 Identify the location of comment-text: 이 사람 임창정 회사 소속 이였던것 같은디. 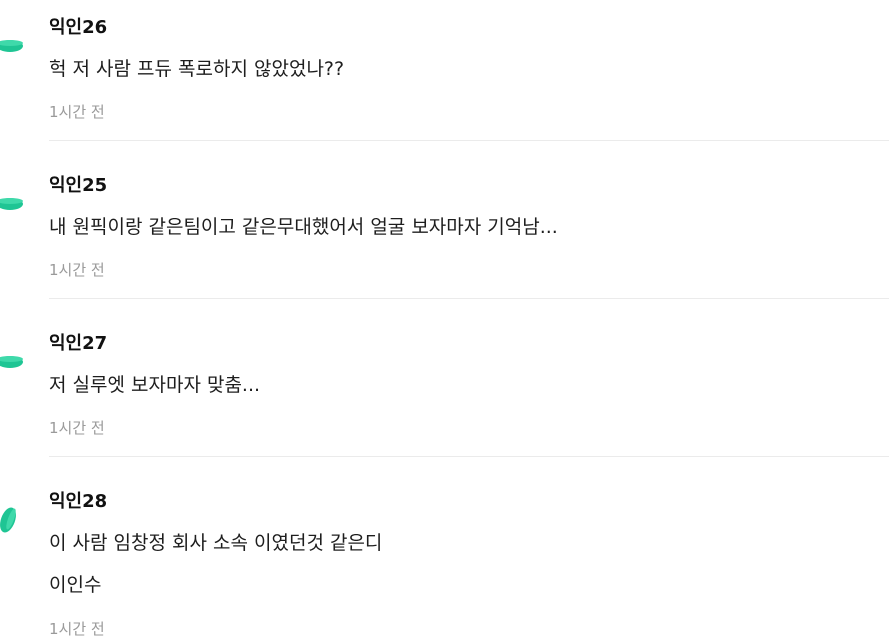
(216, 543).